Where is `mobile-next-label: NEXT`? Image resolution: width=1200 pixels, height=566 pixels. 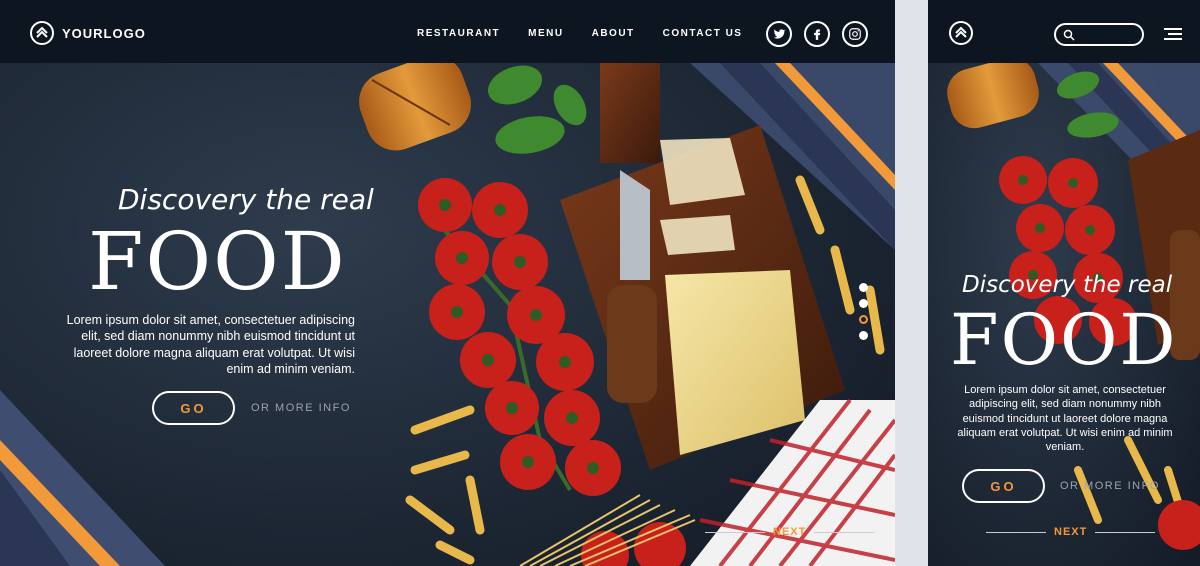 mobile-next-label: NEXT is located at coordinates (1071, 532).